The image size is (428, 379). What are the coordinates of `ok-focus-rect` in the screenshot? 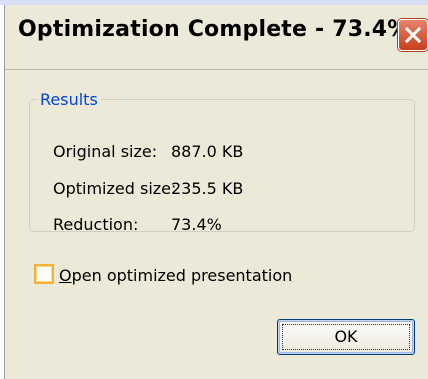 It's located at (346, 337).